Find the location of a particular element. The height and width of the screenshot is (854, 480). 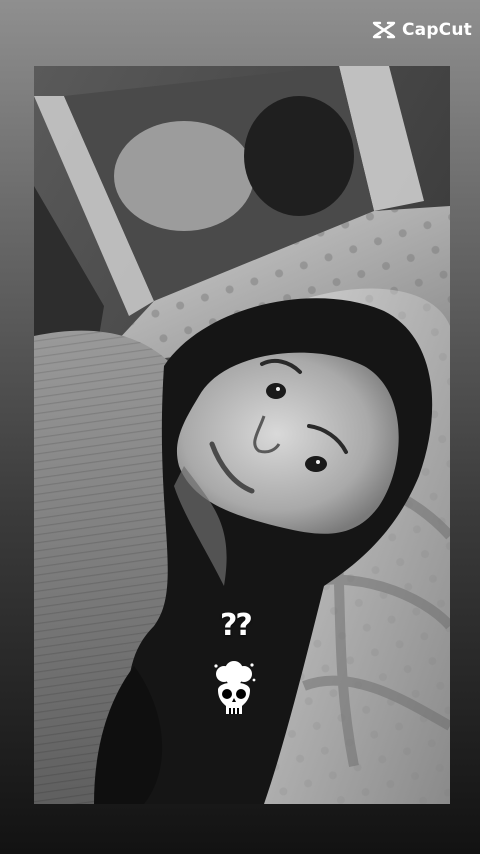

capcut-watermark: CapCut is located at coordinates (422, 30).